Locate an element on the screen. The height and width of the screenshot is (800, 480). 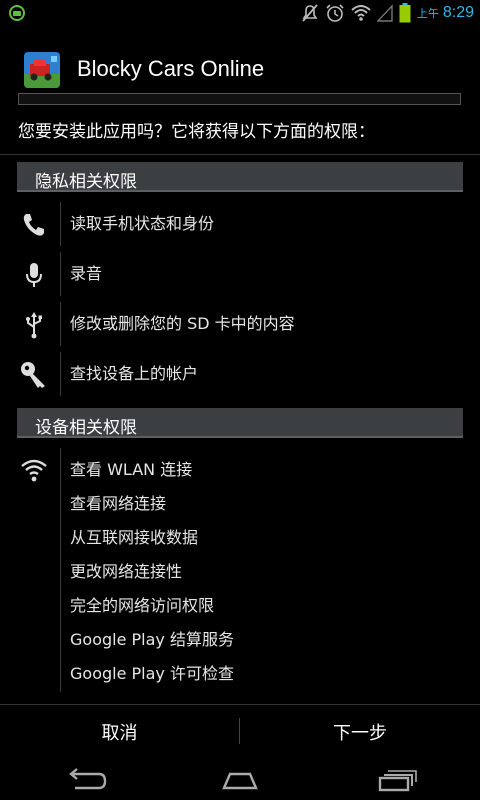
app-icon is located at coordinates (42, 70).